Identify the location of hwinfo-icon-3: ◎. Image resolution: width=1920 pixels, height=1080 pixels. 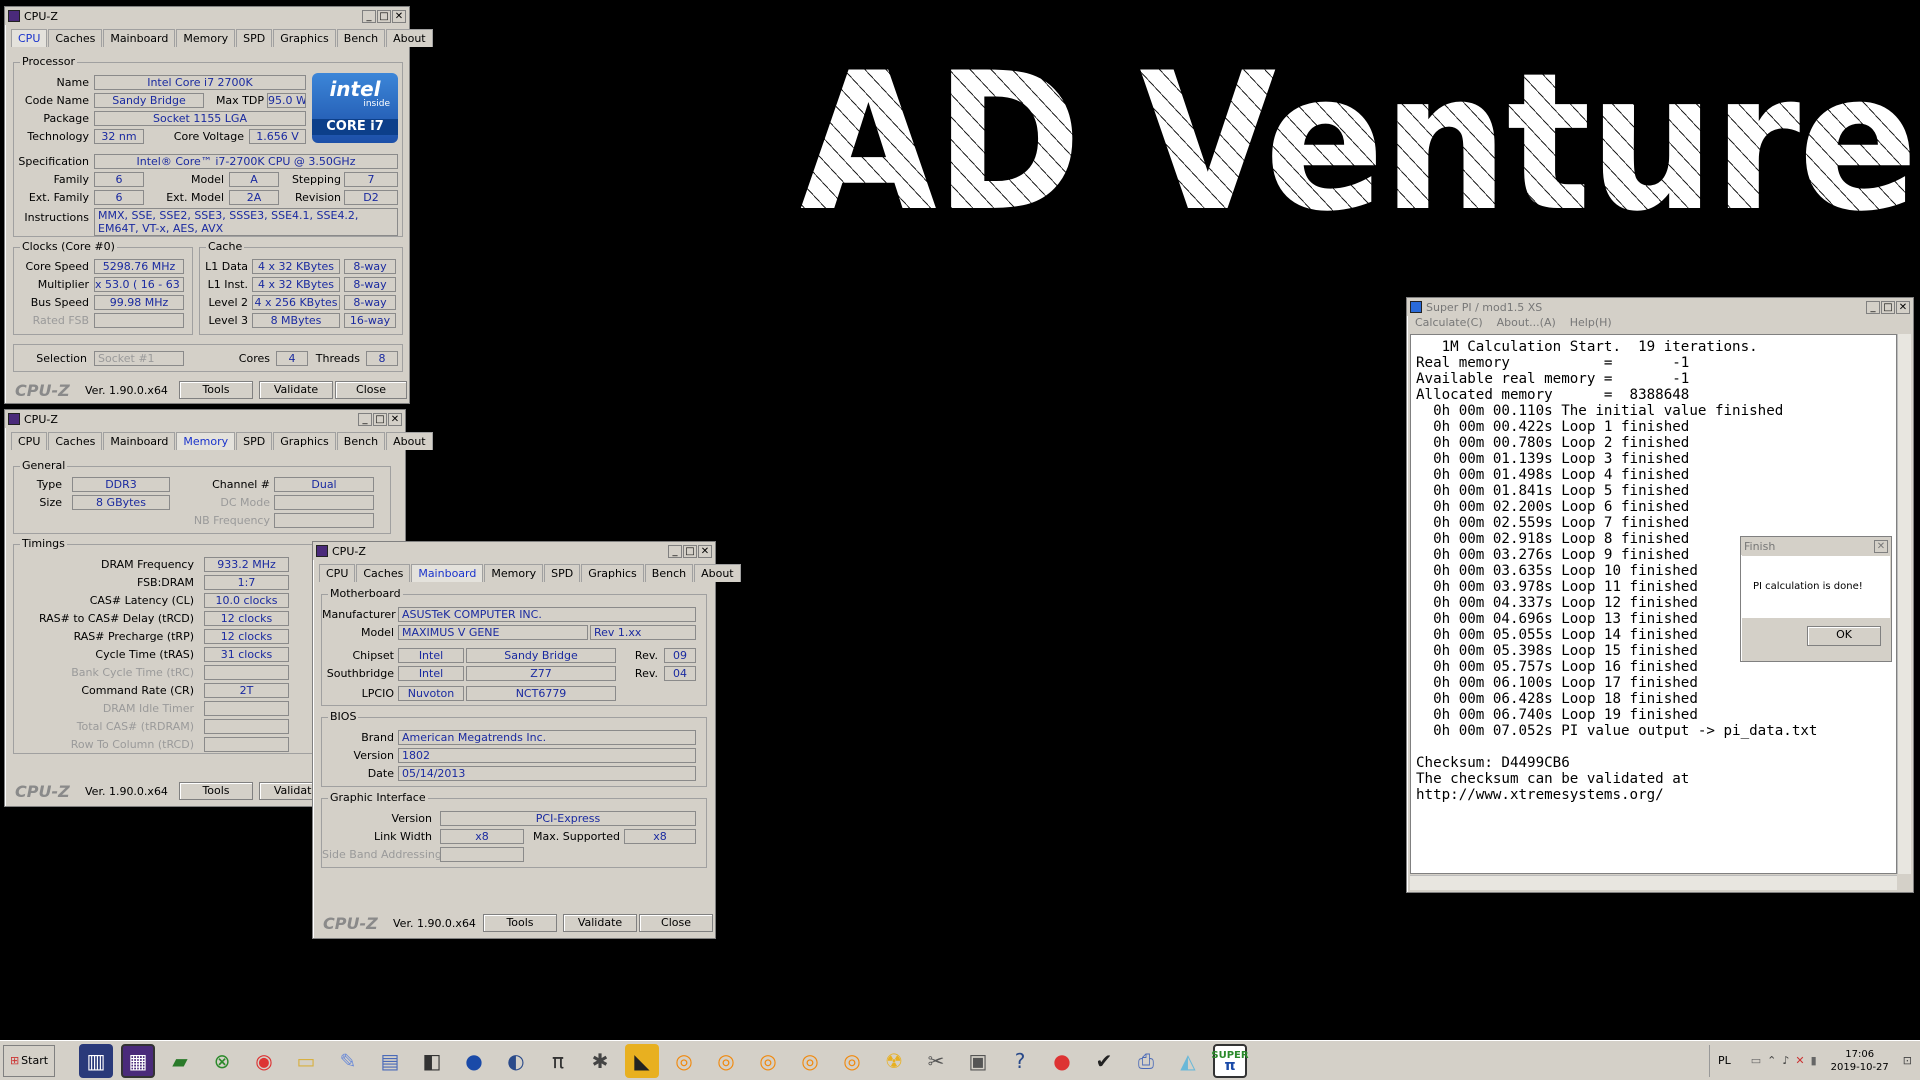
(768, 1061).